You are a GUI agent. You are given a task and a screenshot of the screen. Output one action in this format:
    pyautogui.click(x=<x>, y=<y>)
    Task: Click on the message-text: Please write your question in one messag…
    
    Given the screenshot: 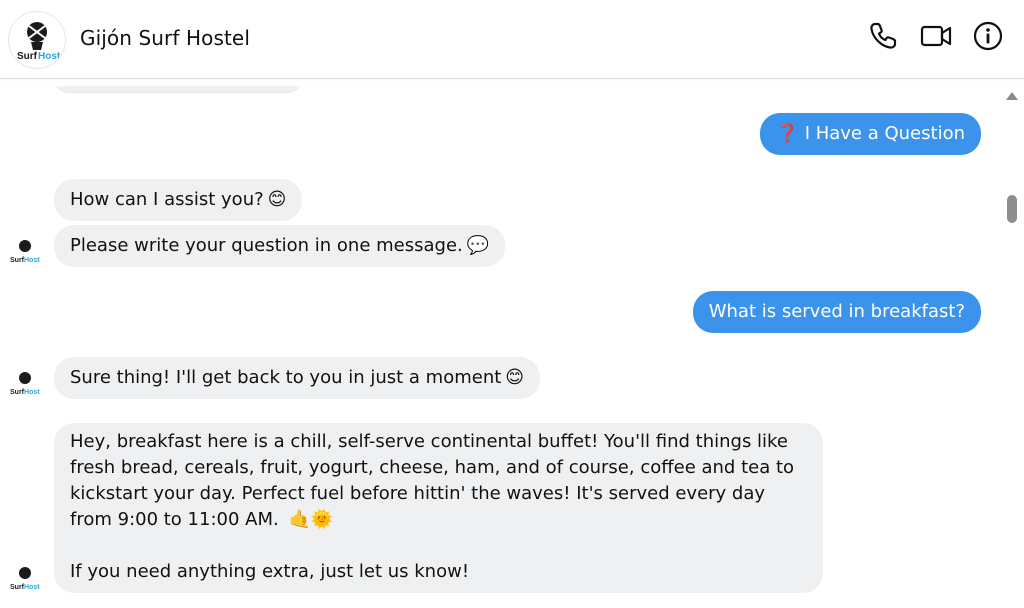 What is the action you would take?
    pyautogui.click(x=266, y=245)
    